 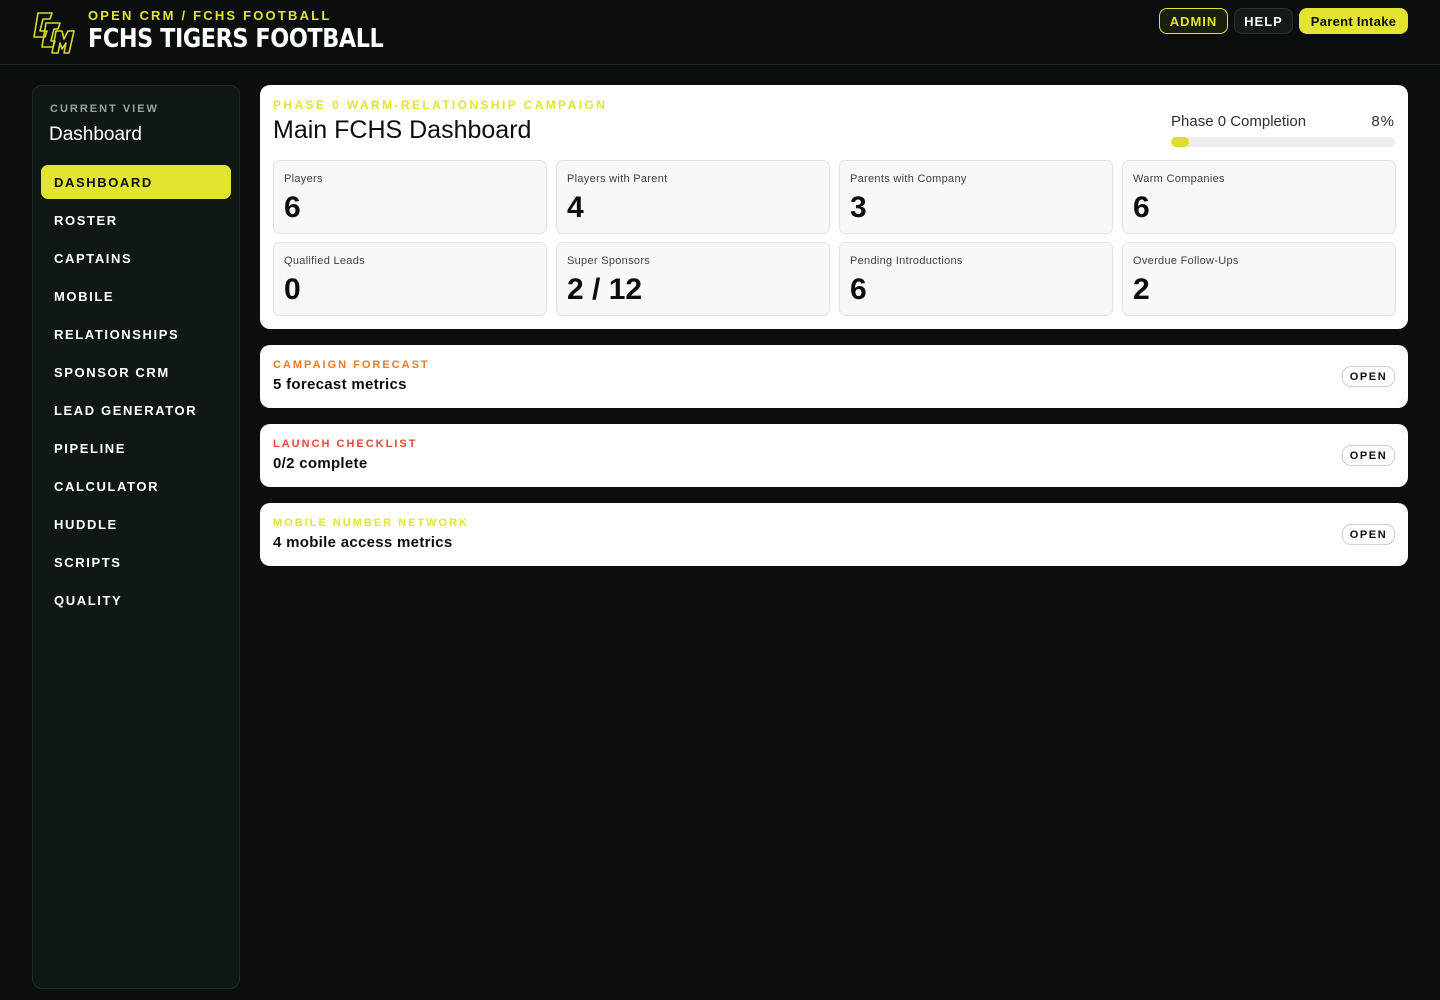 I want to click on sidebar-item-relationships: RELATIONSHIPS, so click(x=136, y=334).